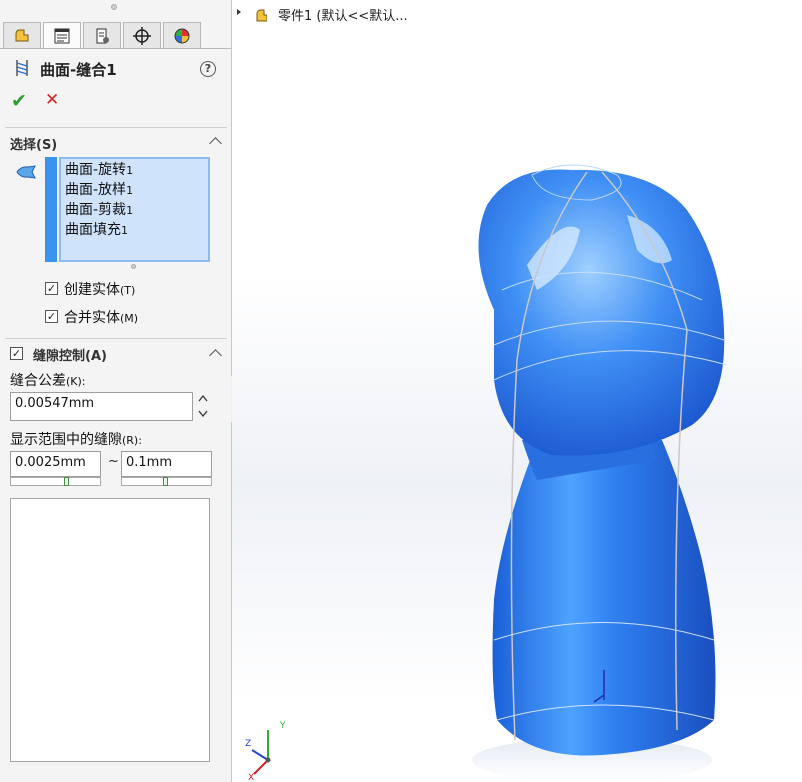  I want to click on ok-button: ✔, so click(19, 101).